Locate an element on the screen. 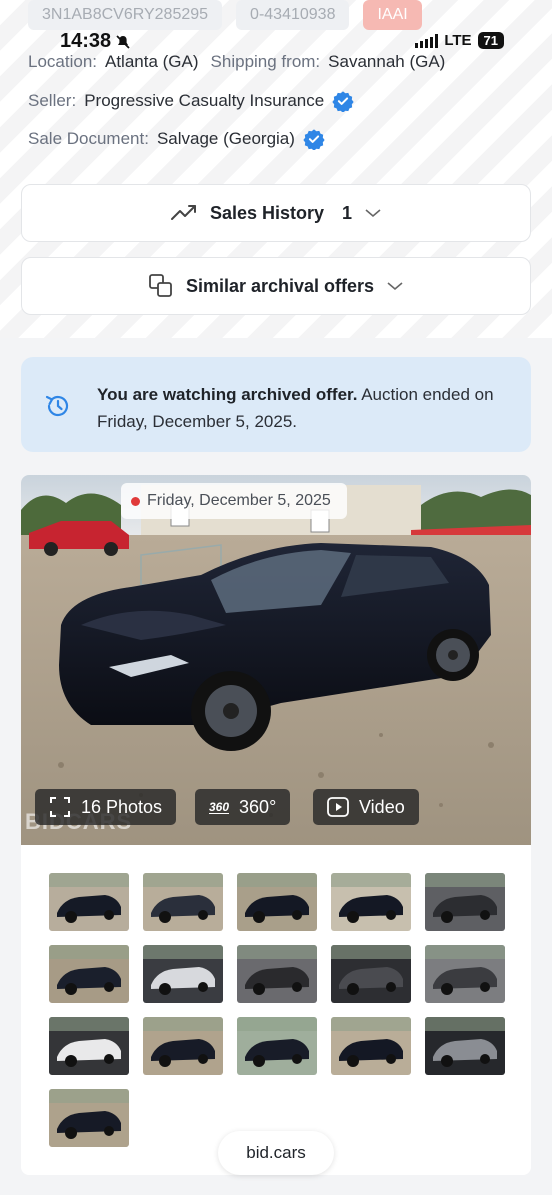 This screenshot has width=552, height=1195. document-value: Salvage (Georgia) is located at coordinates (225, 138).